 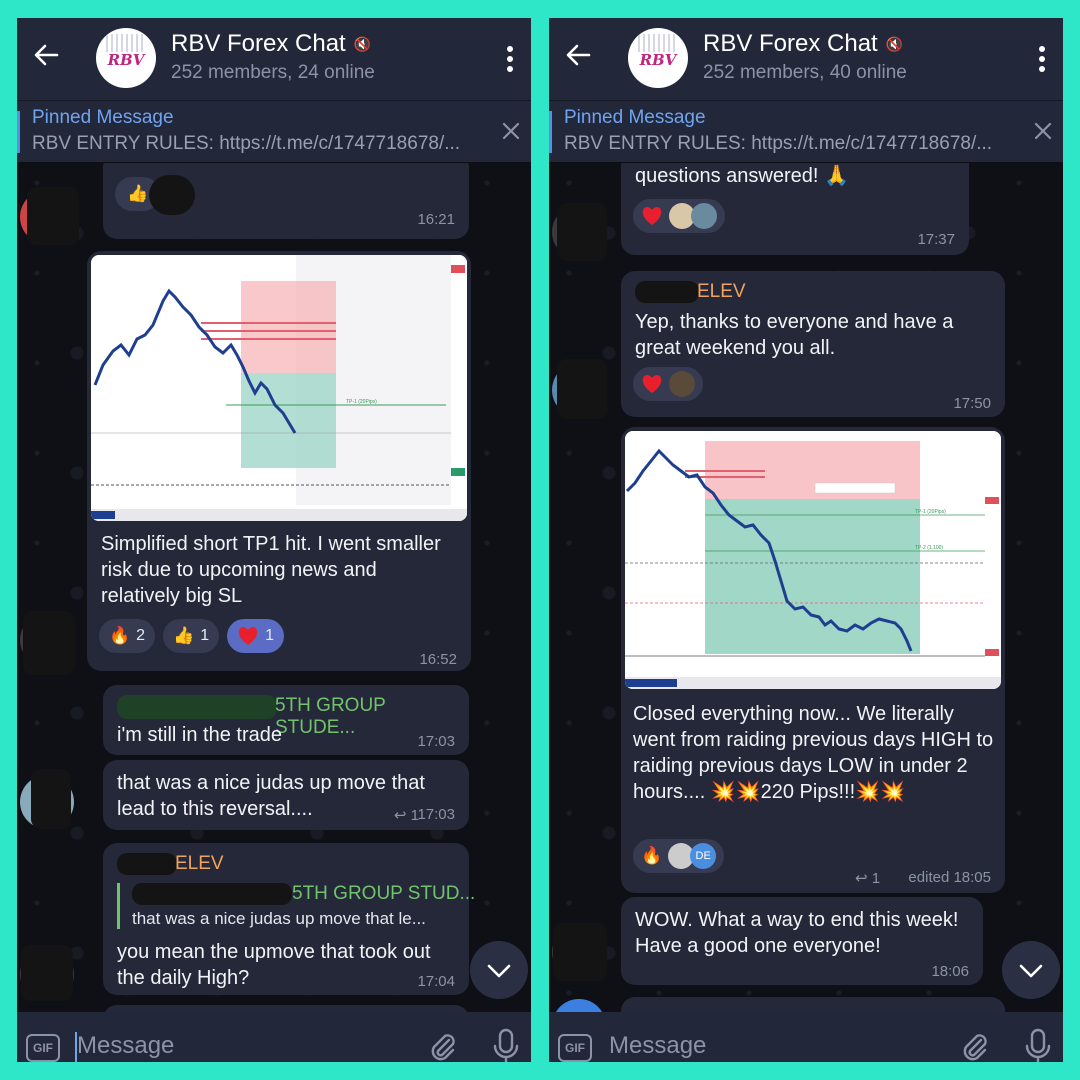 What do you see at coordinates (805, 72) in the screenshot?
I see `member-count: 252 members, 40 online` at bounding box center [805, 72].